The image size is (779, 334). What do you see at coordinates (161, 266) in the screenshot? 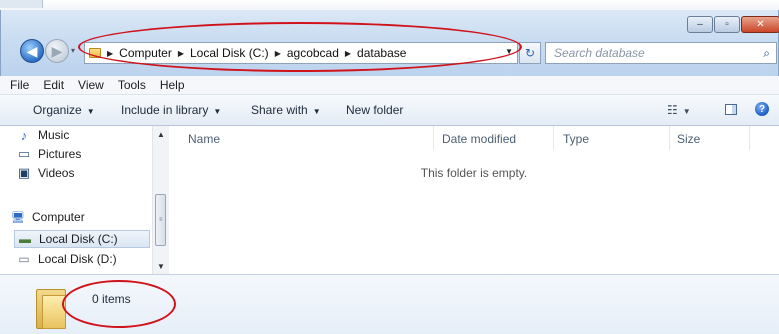
I see `scroll-down-icon: ▼` at bounding box center [161, 266].